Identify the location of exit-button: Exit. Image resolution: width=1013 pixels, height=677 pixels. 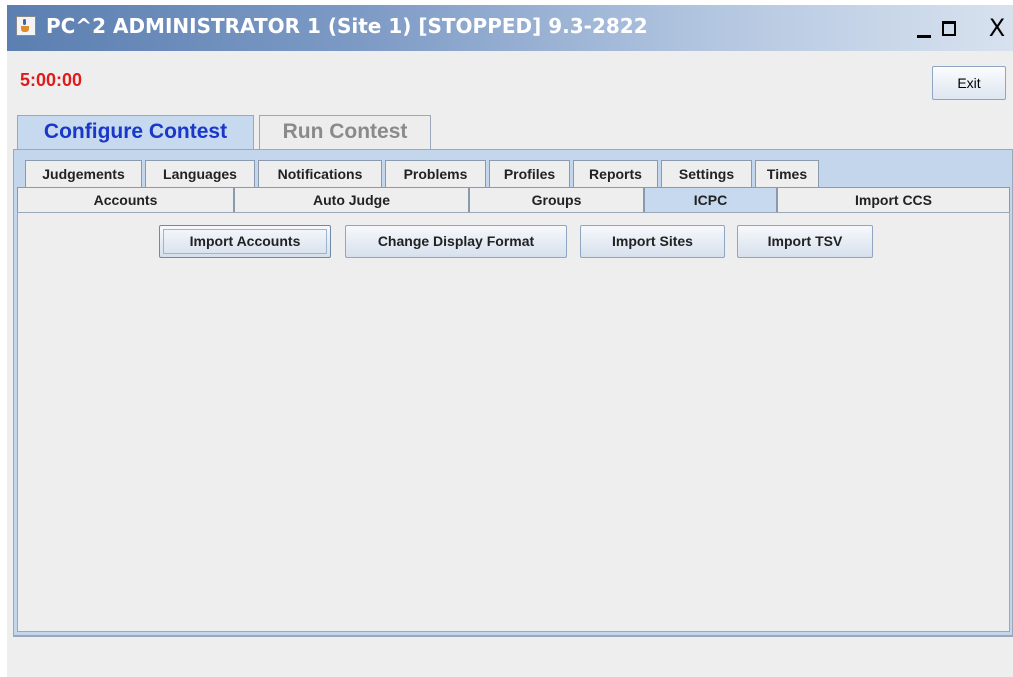
(969, 83).